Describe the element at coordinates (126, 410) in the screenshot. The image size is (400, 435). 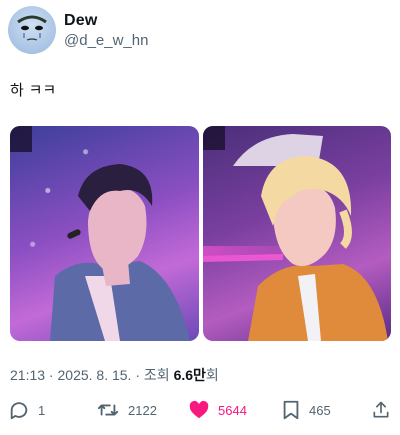
I see `retweet-button: 2122` at that location.